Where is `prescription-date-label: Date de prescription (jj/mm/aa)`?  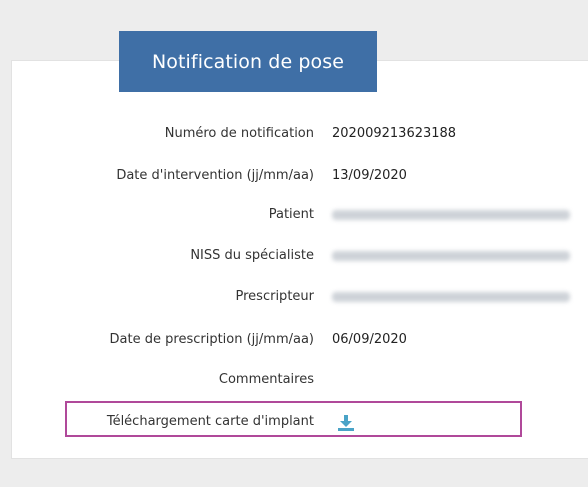 prescription-date-label: Date de prescription (jj/mm/aa) is located at coordinates (211, 339).